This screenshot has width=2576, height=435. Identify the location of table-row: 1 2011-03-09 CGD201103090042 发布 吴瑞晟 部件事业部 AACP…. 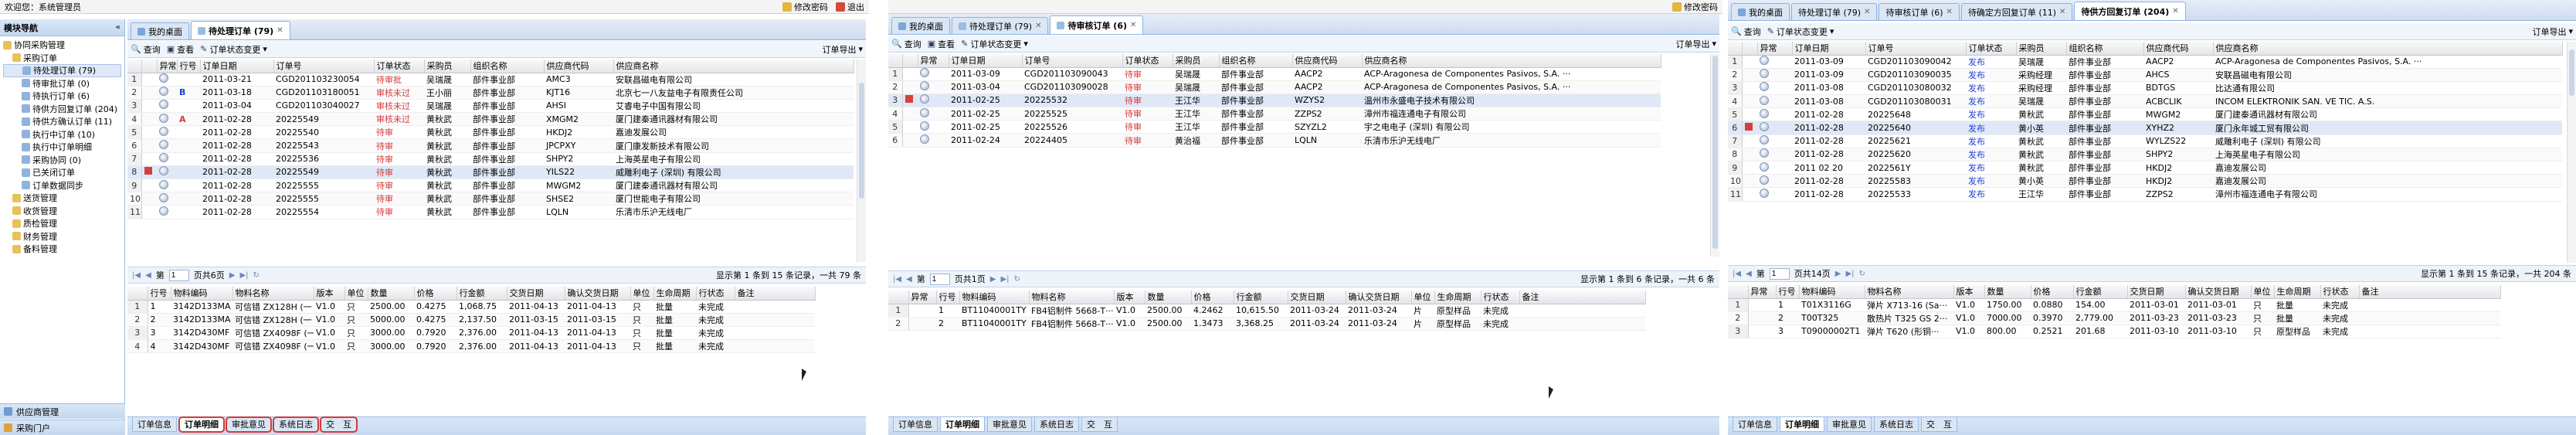
(2145, 62).